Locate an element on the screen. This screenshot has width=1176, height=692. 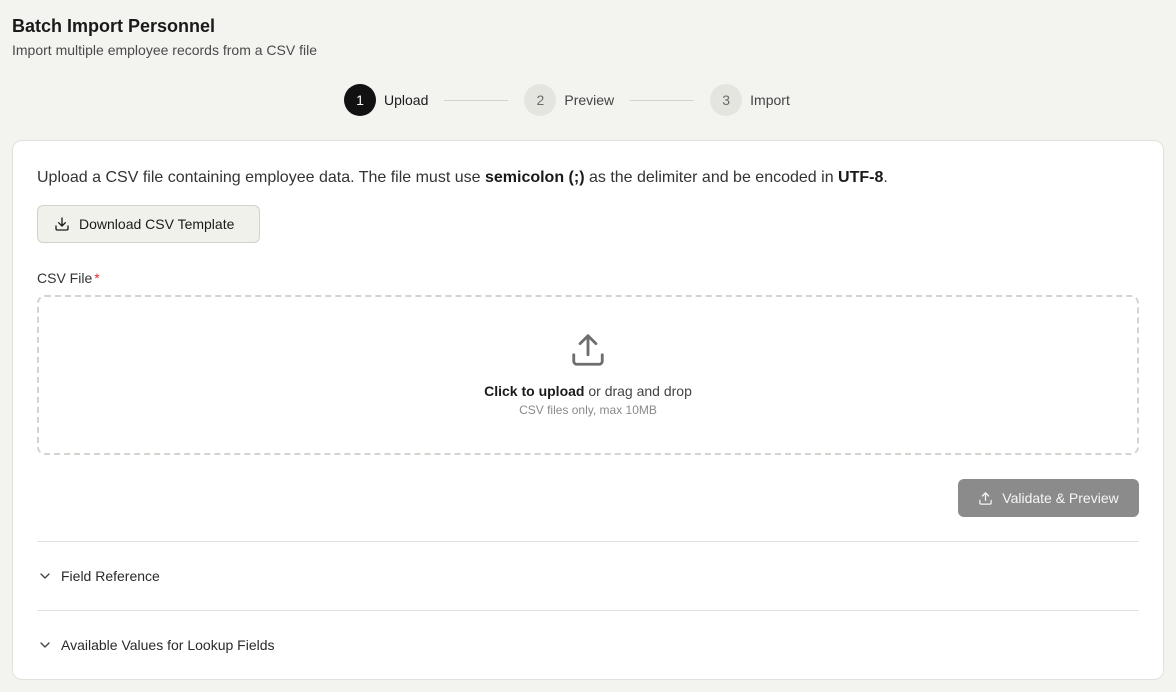
validate-preview-button: Validate & Preview is located at coordinates (1048, 498).